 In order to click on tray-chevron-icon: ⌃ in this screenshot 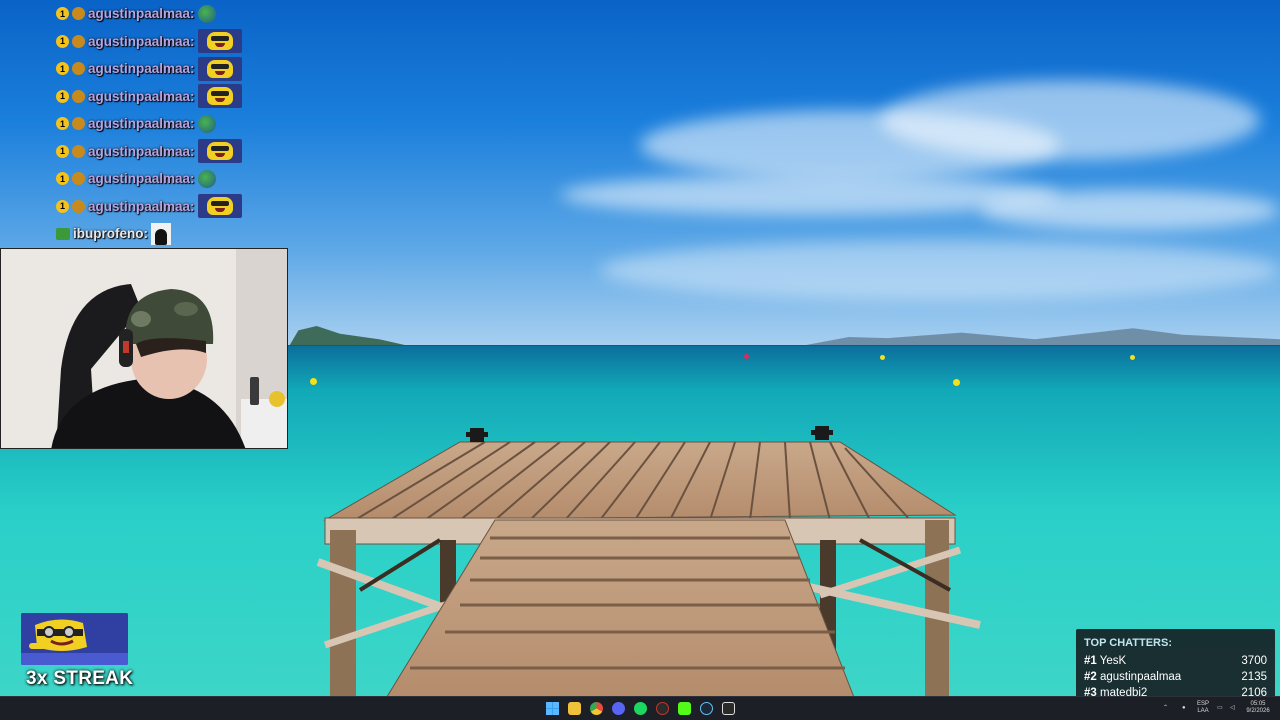, I will do `click(1165, 708)`.